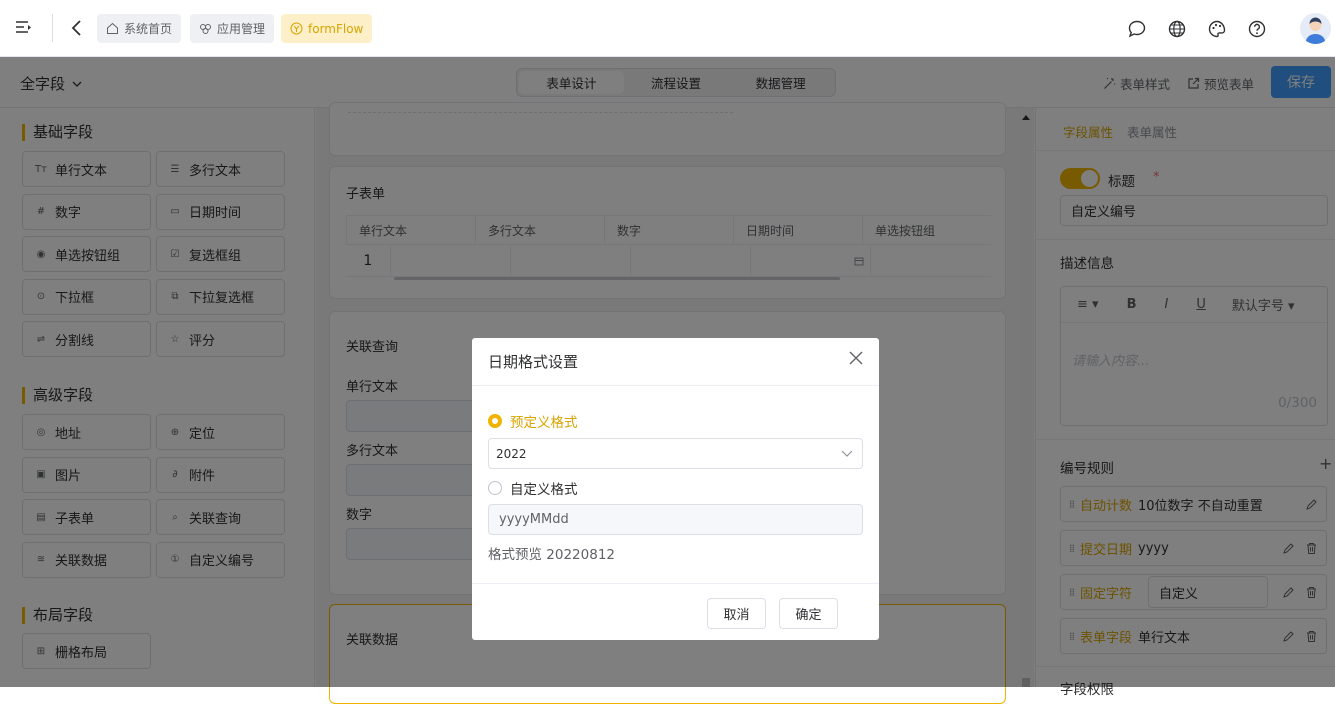  What do you see at coordinates (675, 519) in the screenshot?
I see `custom-format-input: yyyyMMdd` at bounding box center [675, 519].